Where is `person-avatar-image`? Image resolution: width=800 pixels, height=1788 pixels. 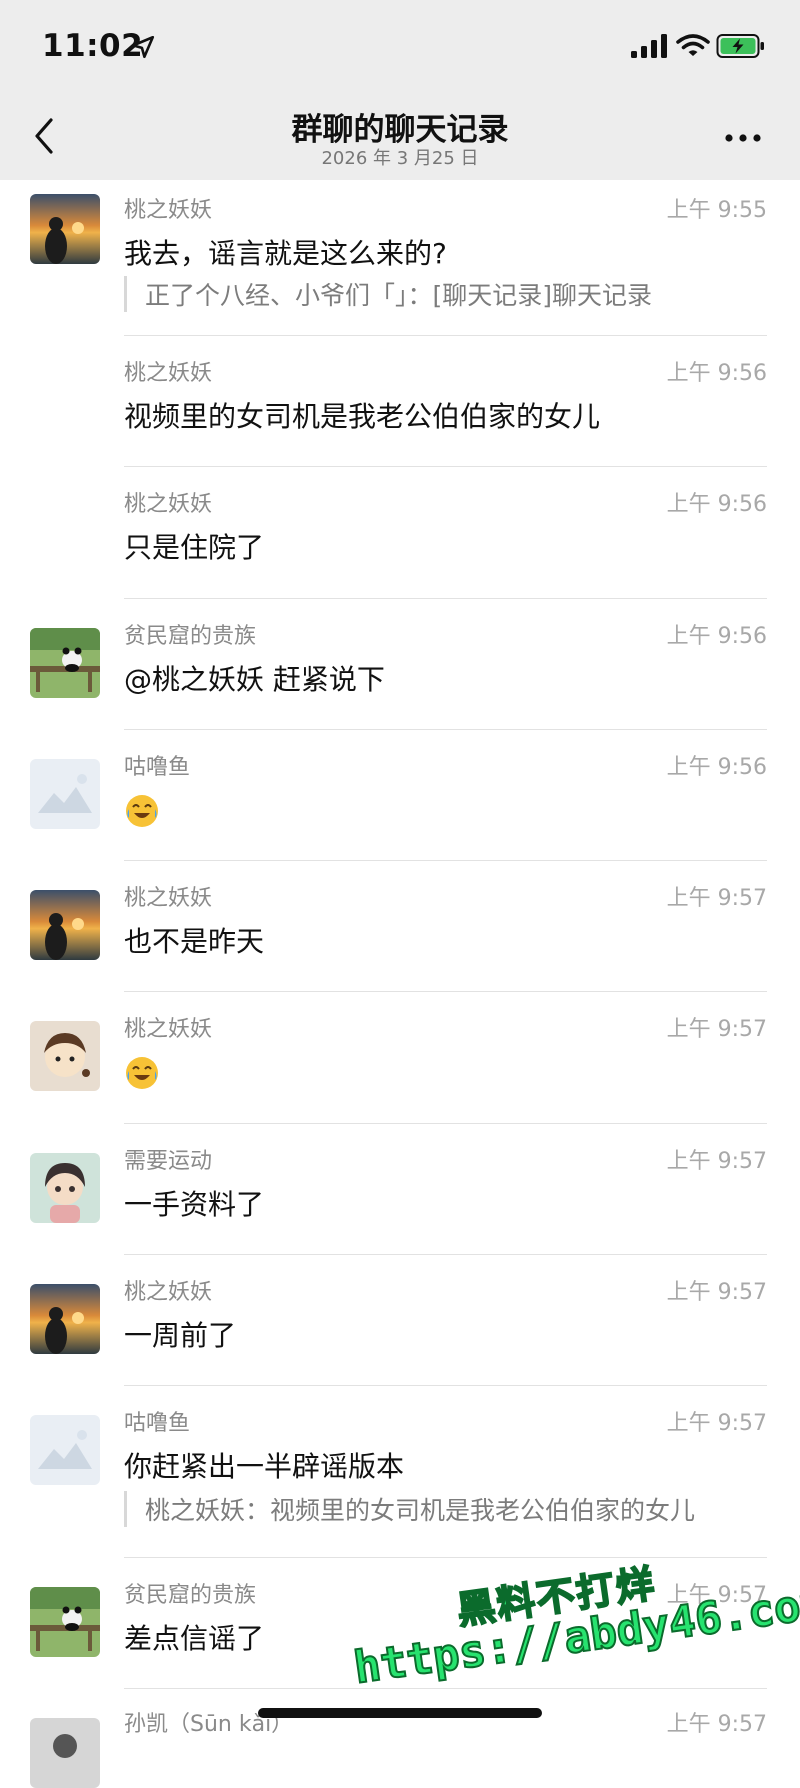 person-avatar-image is located at coordinates (65, 1753).